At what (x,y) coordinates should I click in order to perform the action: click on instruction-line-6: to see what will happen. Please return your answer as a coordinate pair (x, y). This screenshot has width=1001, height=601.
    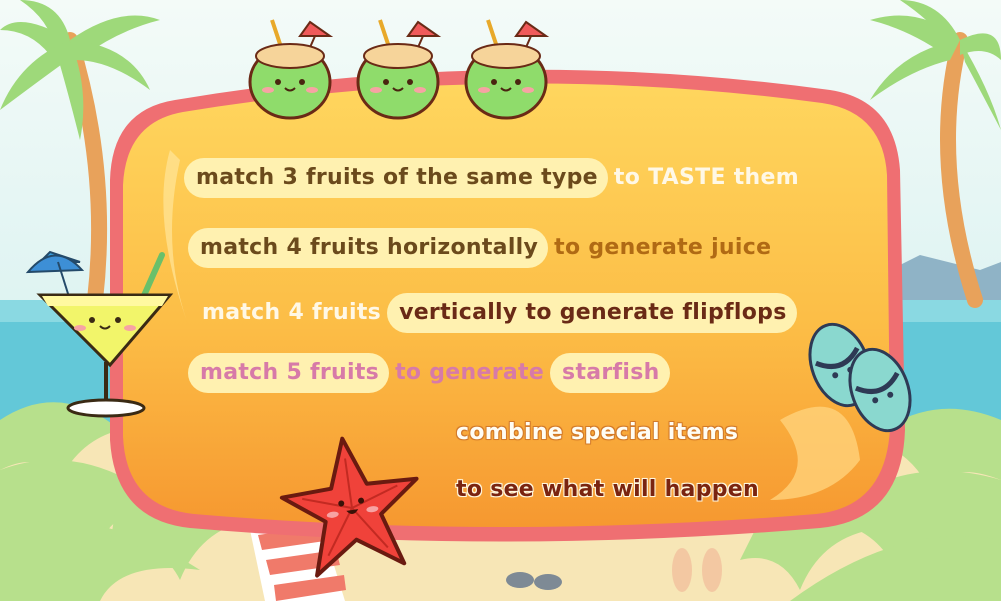
    Looking at the image, I should click on (607, 490).